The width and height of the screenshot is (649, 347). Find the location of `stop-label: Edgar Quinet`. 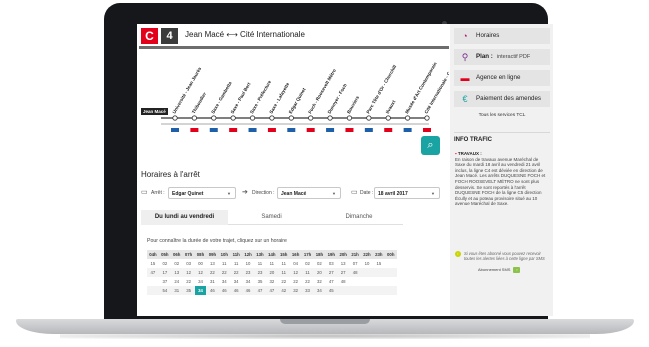

stop-label: Edgar Quinet is located at coordinates (297, 101).